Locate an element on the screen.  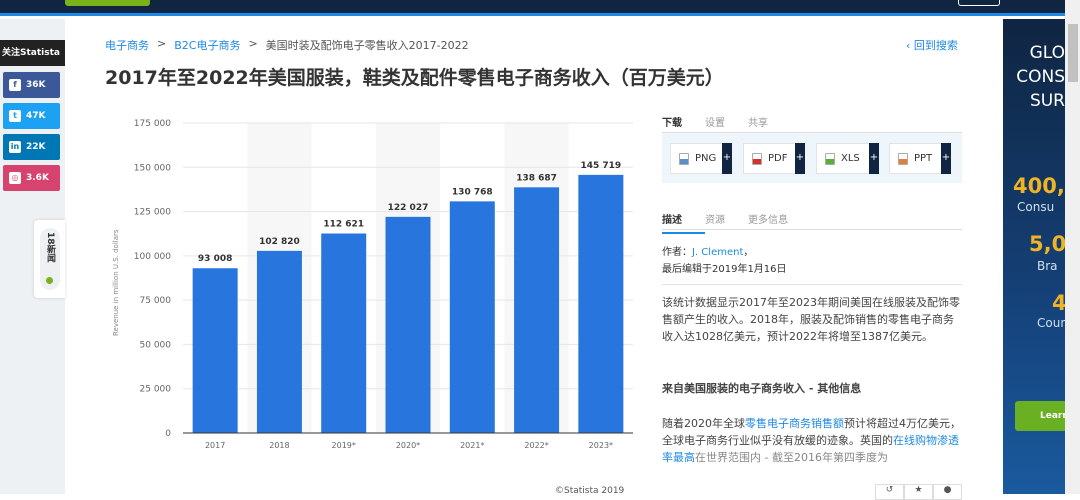
ad-stat: 5,00 is located at coordinates (1047, 244).